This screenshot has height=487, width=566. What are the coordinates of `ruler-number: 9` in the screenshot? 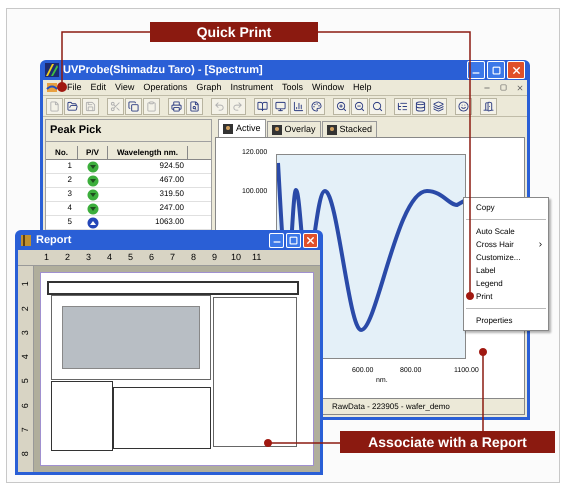 It's located at (214, 257).